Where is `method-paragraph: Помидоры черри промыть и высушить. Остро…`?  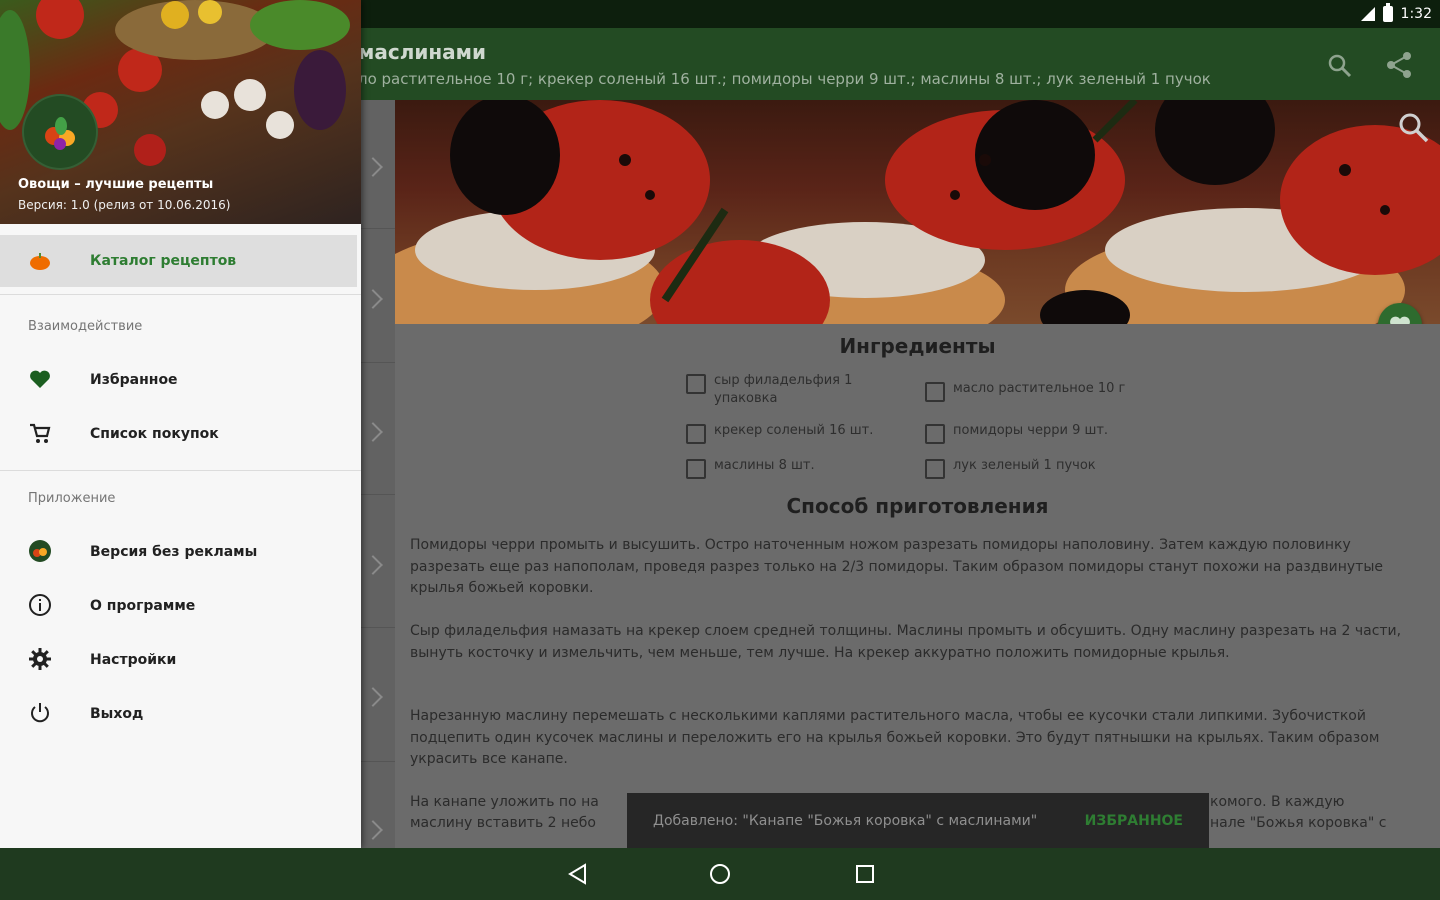
method-paragraph: Помидоры черри промыть и высушить. Остро… is located at coordinates (897, 566).